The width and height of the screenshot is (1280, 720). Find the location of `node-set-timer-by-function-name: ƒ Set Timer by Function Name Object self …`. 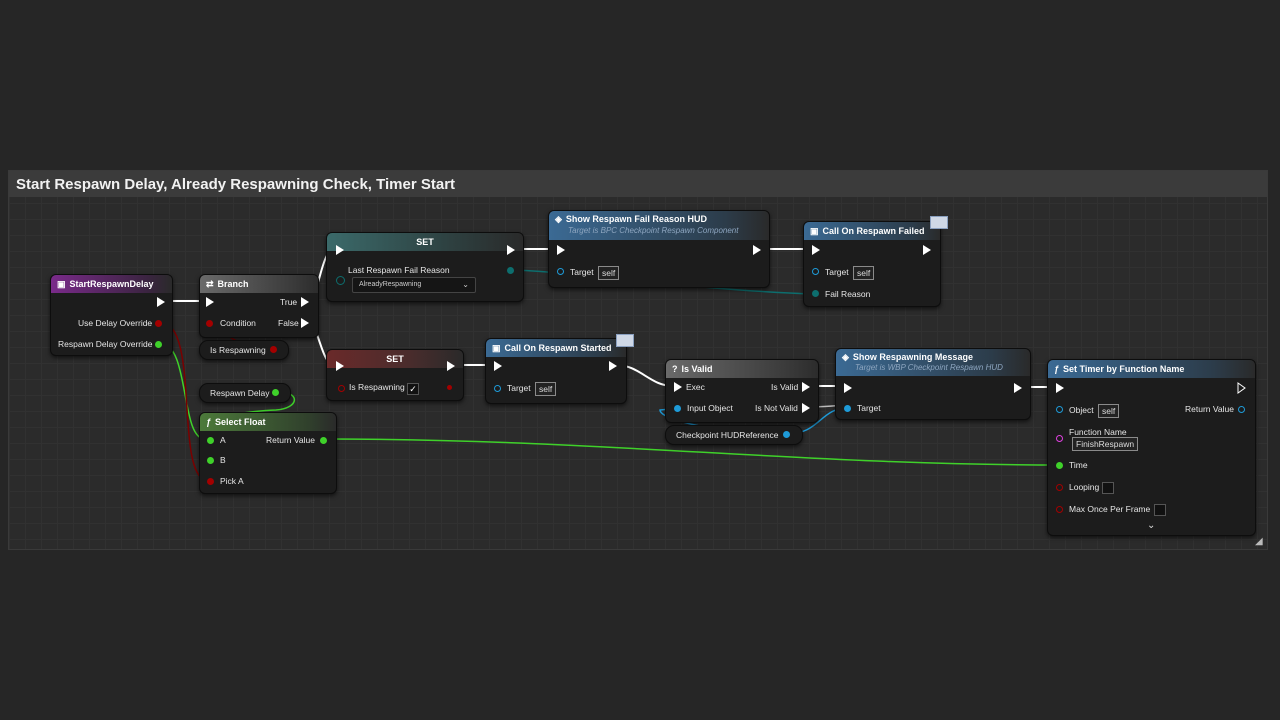

node-set-timer-by-function-name: ƒ Set Timer by Function Name Object self … is located at coordinates (1151, 447).